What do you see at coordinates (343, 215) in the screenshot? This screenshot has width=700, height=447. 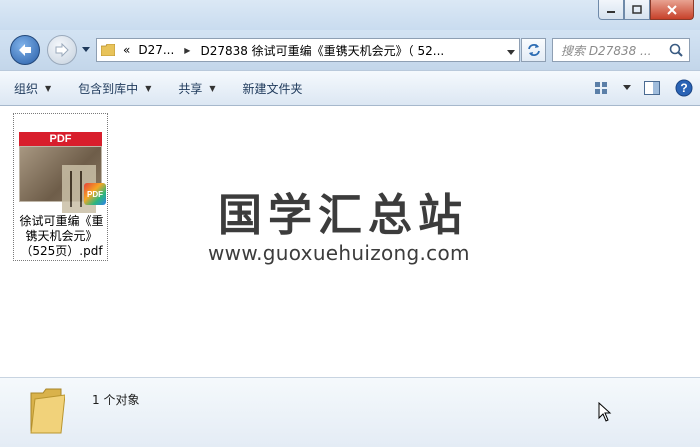 I see `watermark-title: 国学汇总站` at bounding box center [343, 215].